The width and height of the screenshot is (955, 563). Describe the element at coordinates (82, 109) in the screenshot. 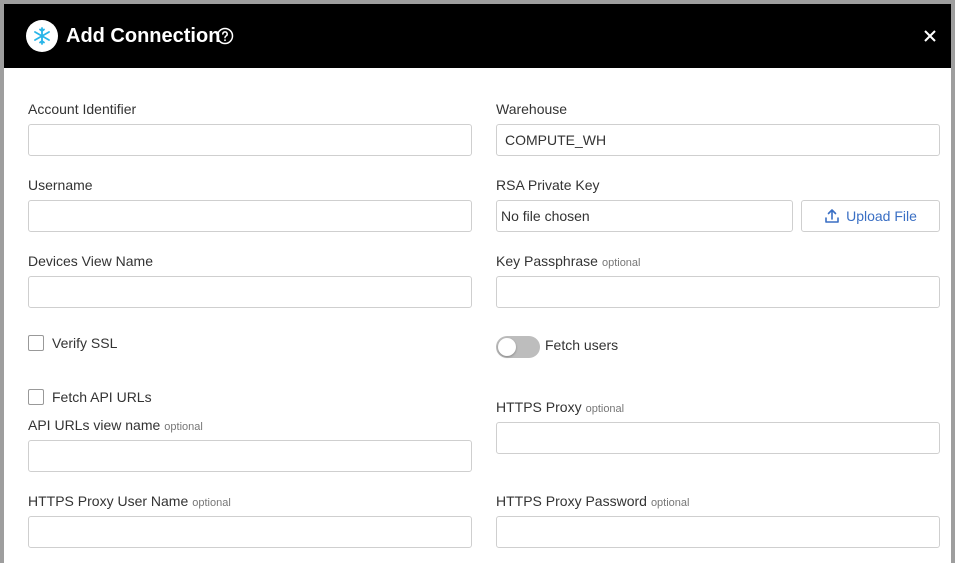

I see `account-identifier-label: Account Identifier` at that location.